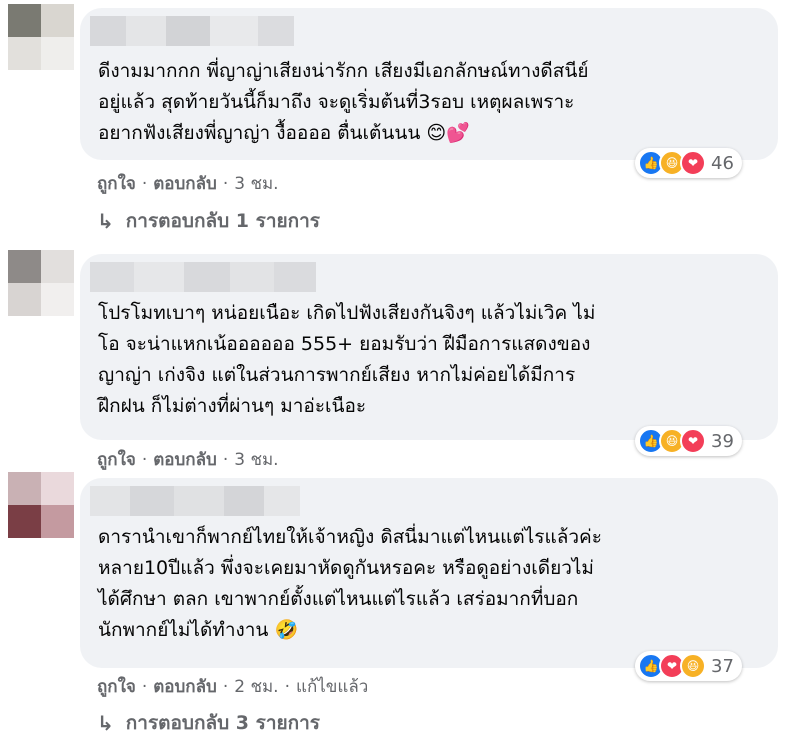  Describe the element at coordinates (722, 666) in the screenshot. I see `reaction-count: 37` at that location.